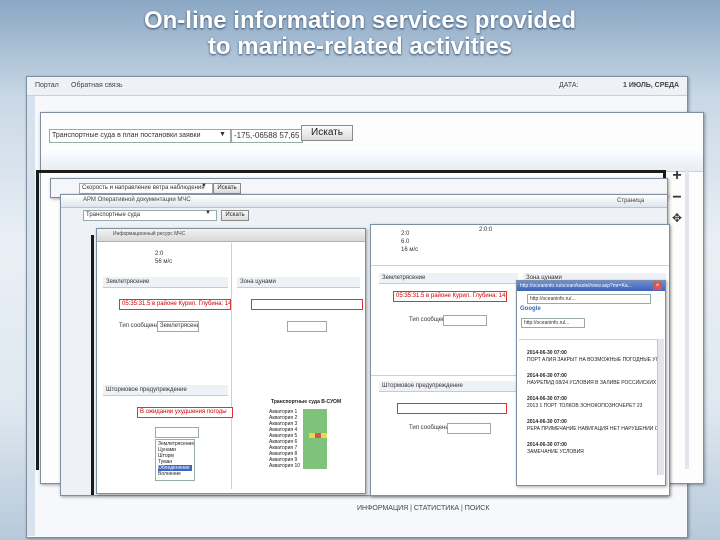 The height and width of the screenshot is (540, 720). I want to click on left-tsunami-select, so click(307, 326).